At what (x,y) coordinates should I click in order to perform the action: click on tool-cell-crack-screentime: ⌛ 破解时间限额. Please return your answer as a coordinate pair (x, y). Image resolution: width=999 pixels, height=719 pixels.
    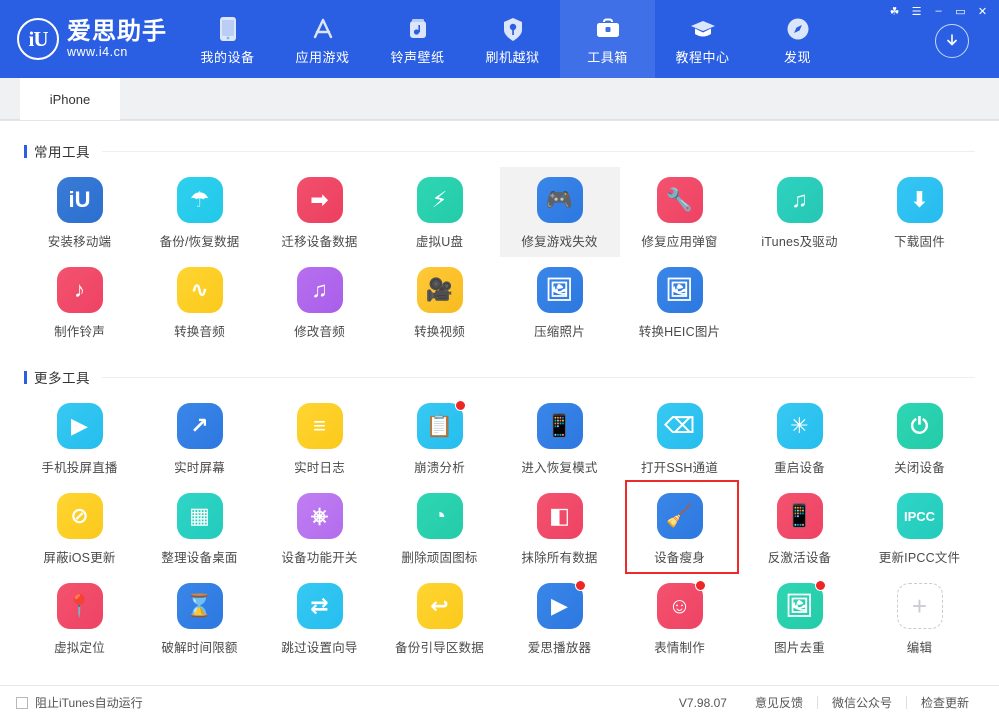
    Looking at the image, I should click on (200, 618).